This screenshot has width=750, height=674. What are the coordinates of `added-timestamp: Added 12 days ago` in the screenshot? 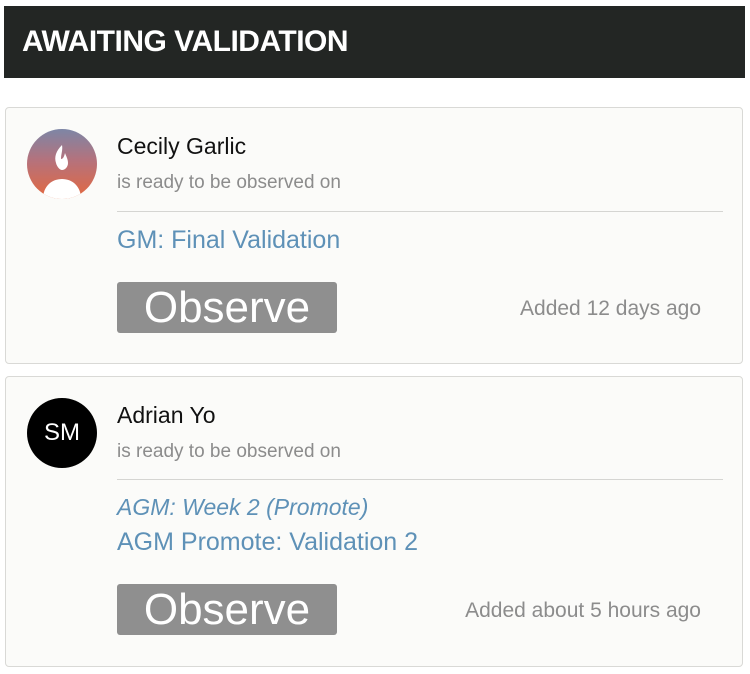 It's located at (610, 308).